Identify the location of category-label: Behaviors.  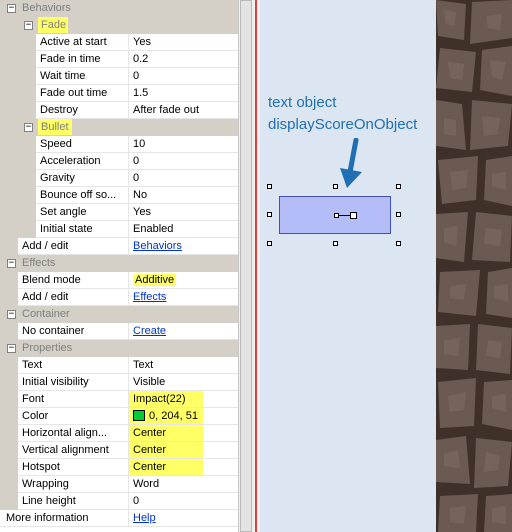
(46, 8).